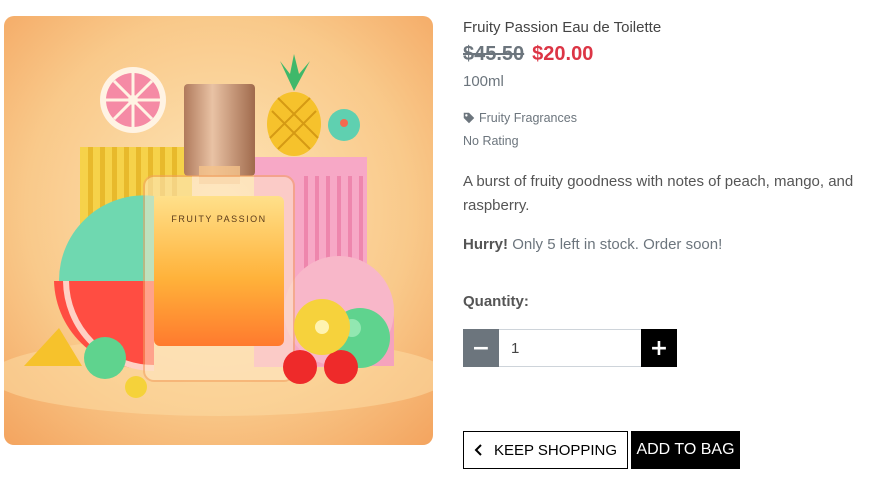 This screenshot has height=483, width=872. Describe the element at coordinates (659, 348) in the screenshot. I see `increment-button: +` at that location.